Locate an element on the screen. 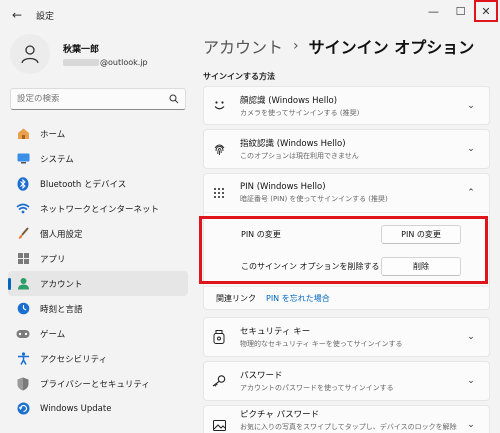 The height and width of the screenshot is (433, 500). search-box is located at coordinates (98, 99).